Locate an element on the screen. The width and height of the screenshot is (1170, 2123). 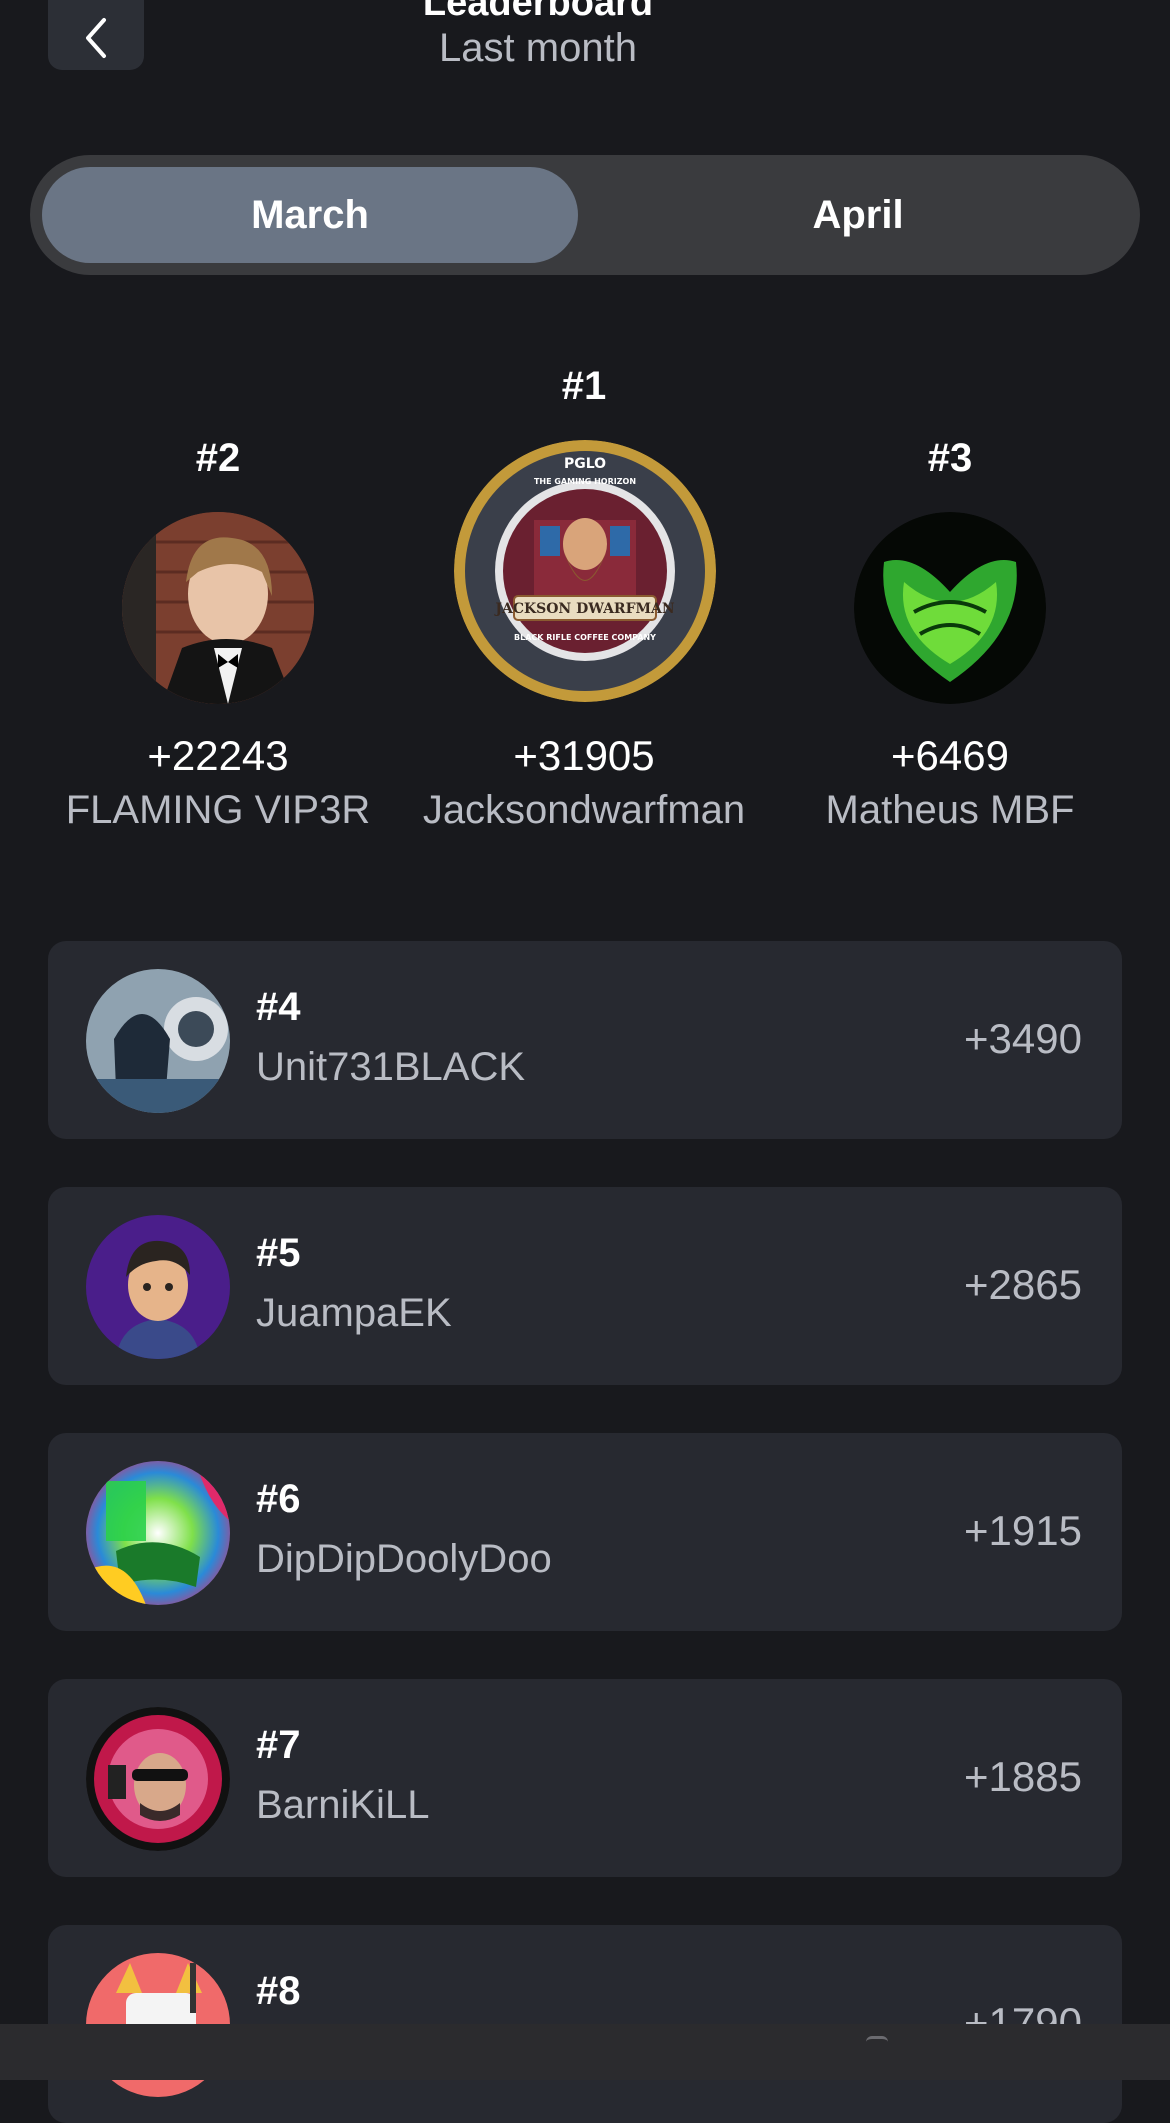
row-rank: #7 is located at coordinates (278, 1745).